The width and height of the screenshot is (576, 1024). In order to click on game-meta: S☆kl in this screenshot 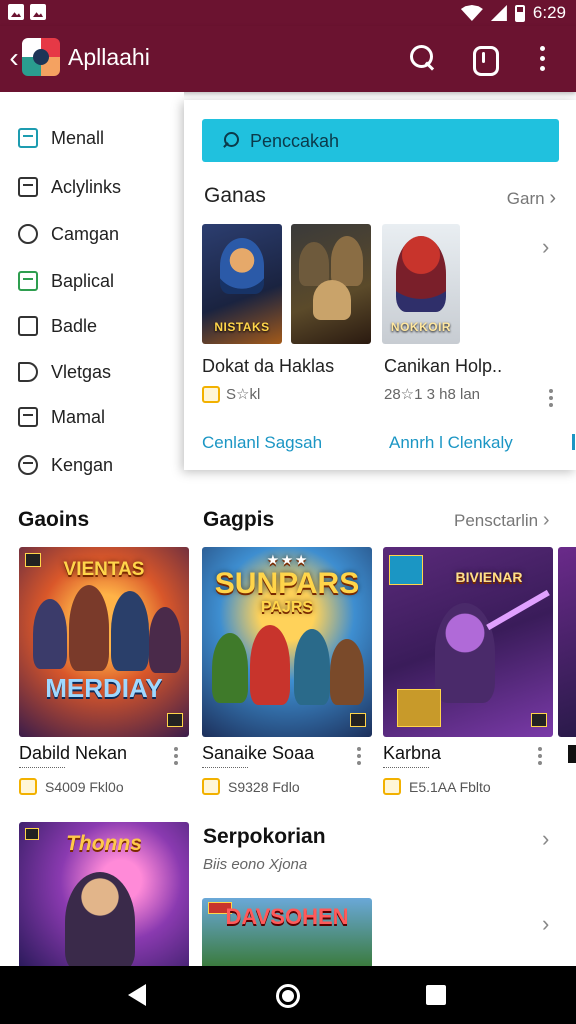, I will do `click(231, 394)`.